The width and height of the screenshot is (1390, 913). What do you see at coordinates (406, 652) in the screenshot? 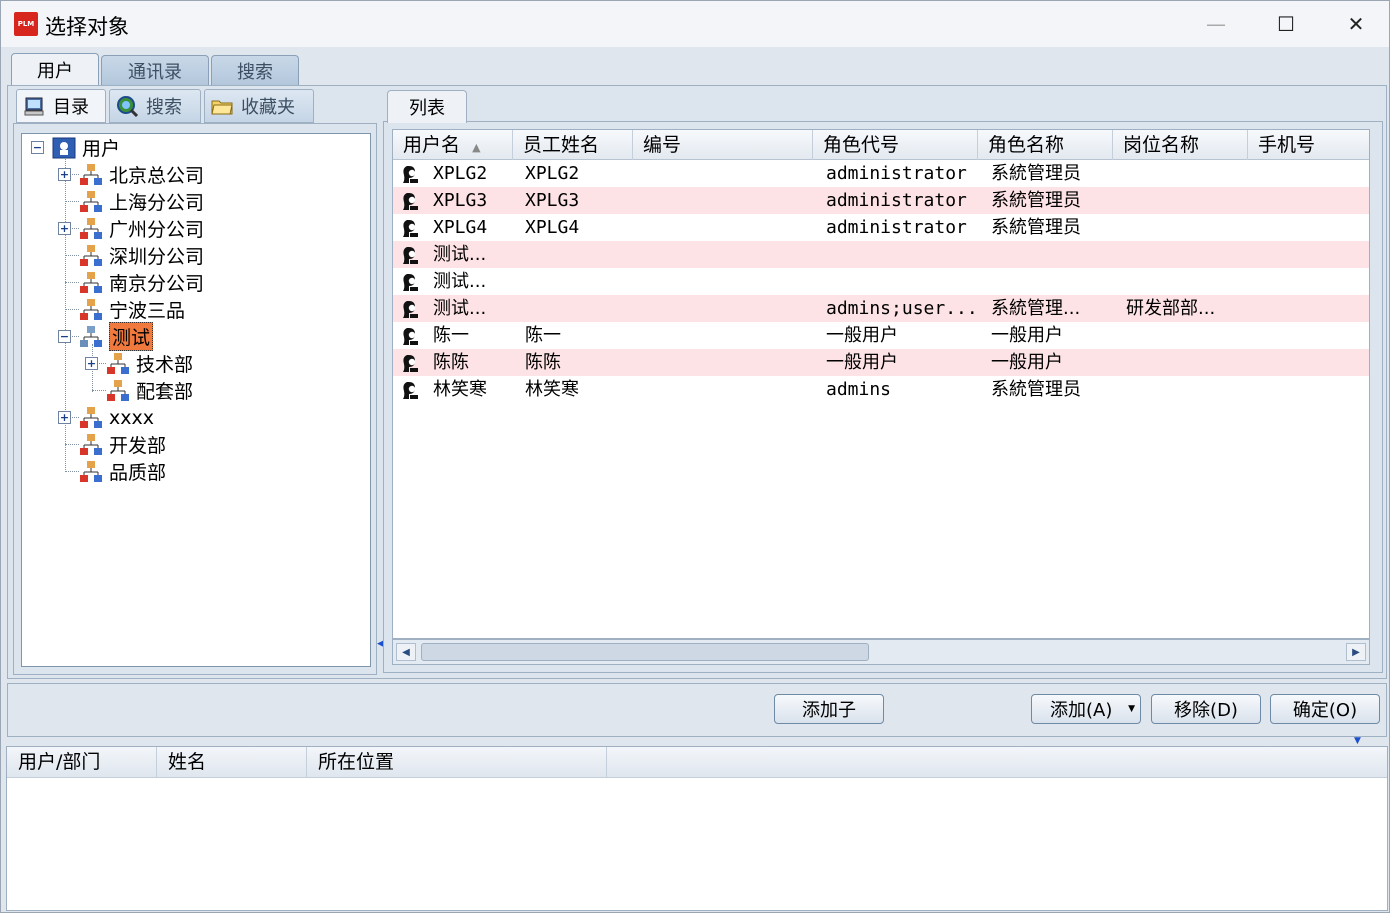
I see `scroll-left-arrow-icon: ◀` at bounding box center [406, 652].